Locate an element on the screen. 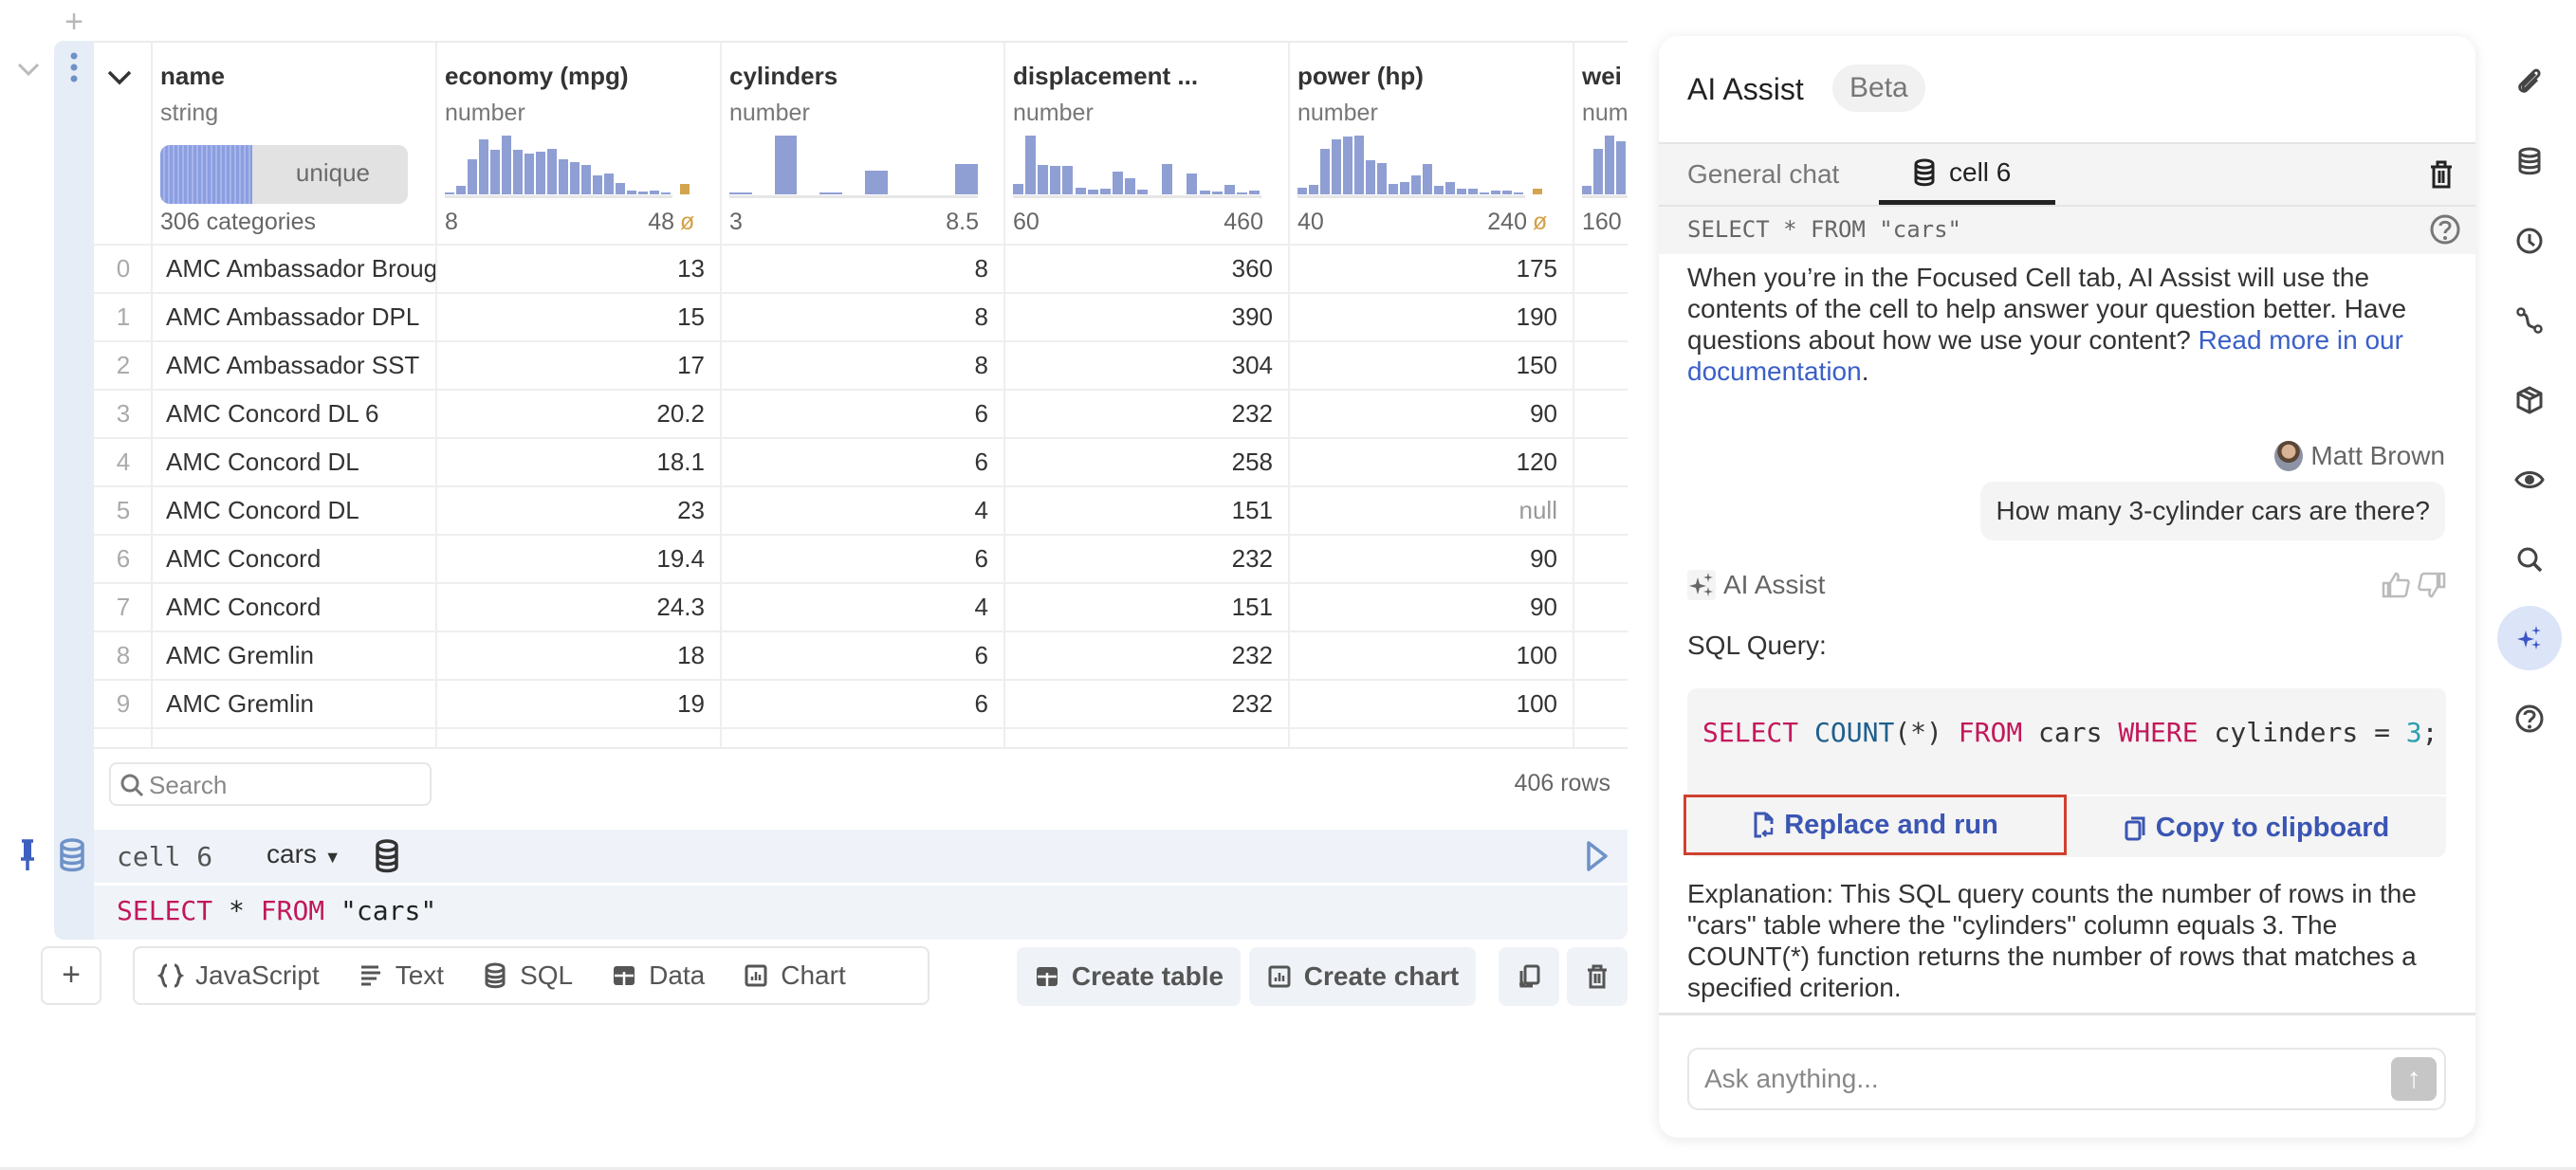  cell-economy: 19 is located at coordinates (578, 704).